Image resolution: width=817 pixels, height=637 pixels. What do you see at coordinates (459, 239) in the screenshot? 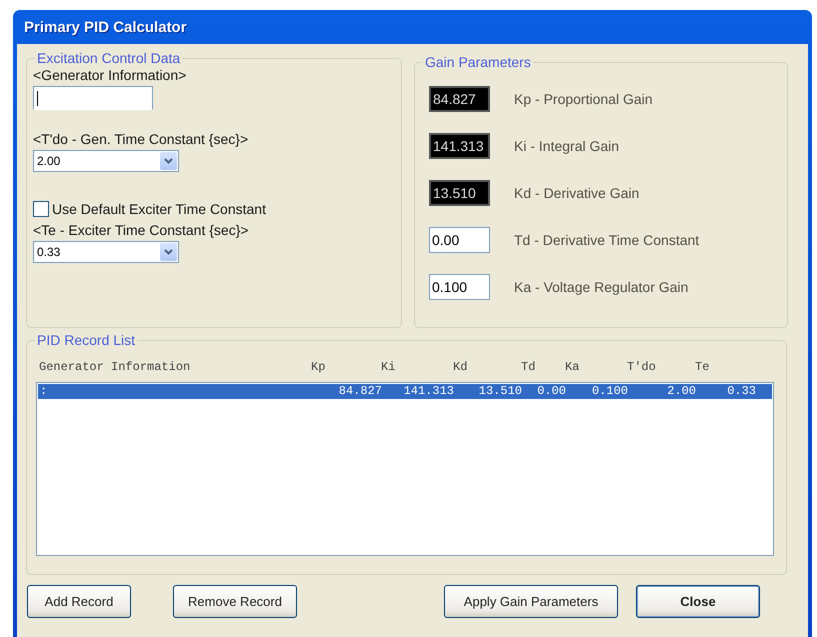
I see `input-field: 0.00` at bounding box center [459, 239].